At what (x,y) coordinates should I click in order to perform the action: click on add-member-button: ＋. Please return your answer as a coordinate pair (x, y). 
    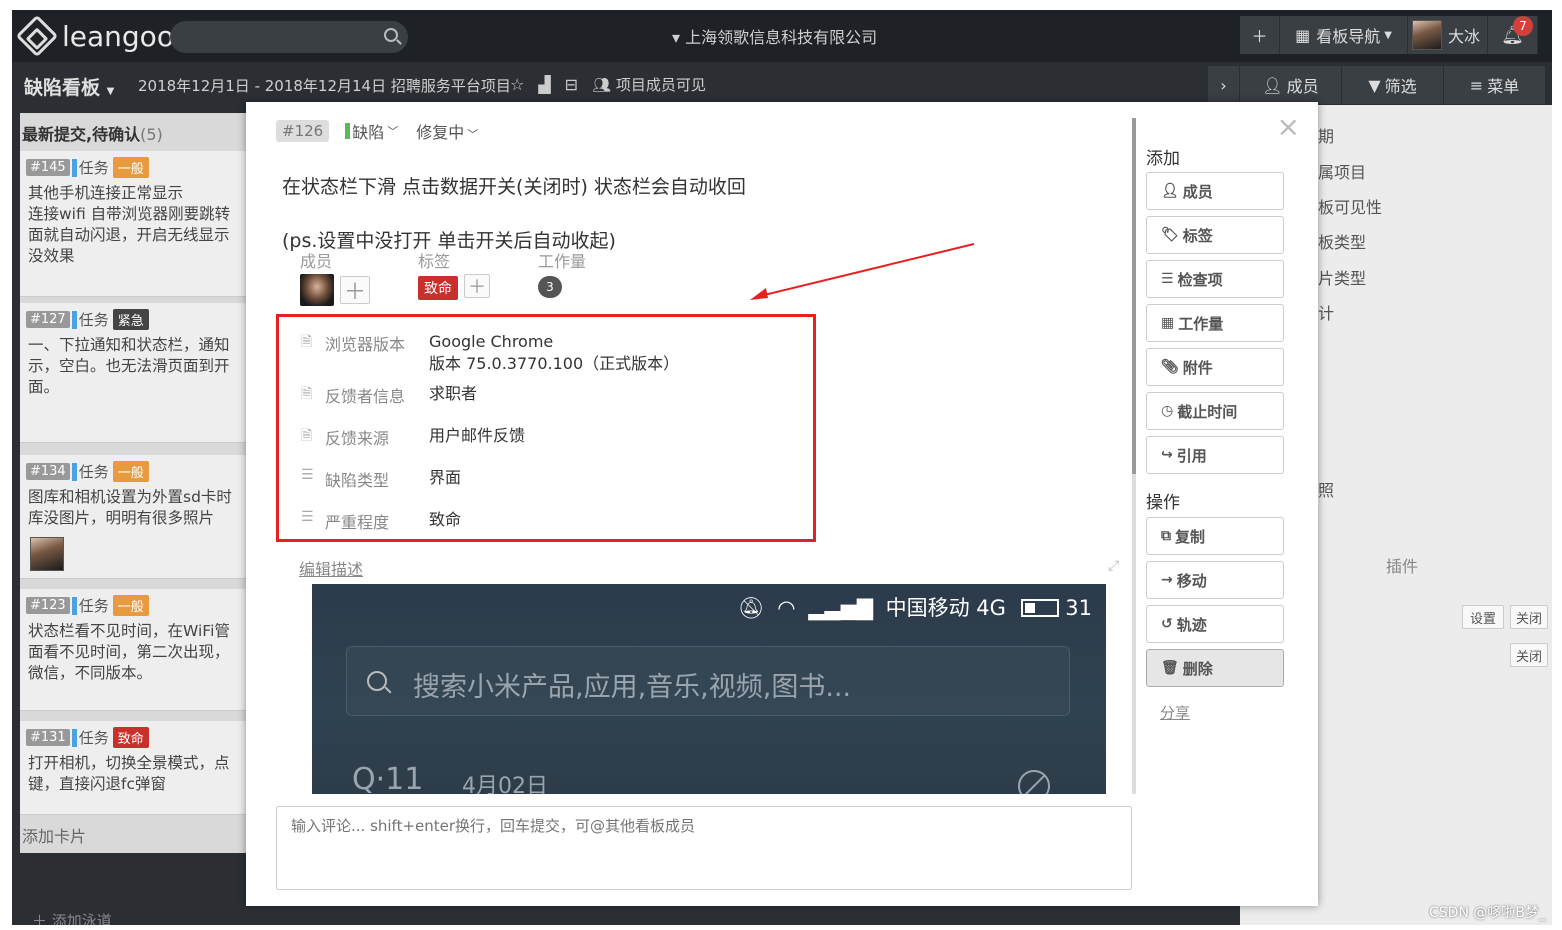
    Looking at the image, I should click on (355, 290).